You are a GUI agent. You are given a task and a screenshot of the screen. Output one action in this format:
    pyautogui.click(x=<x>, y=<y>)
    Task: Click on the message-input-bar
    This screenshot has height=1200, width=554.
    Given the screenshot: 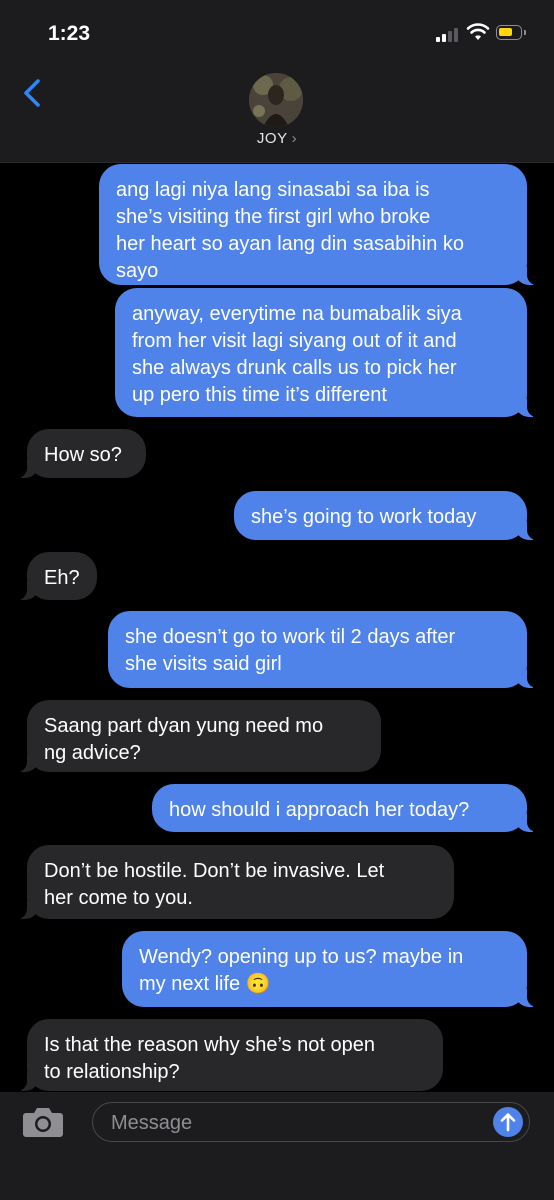 What is the action you would take?
    pyautogui.click(x=277, y=1146)
    